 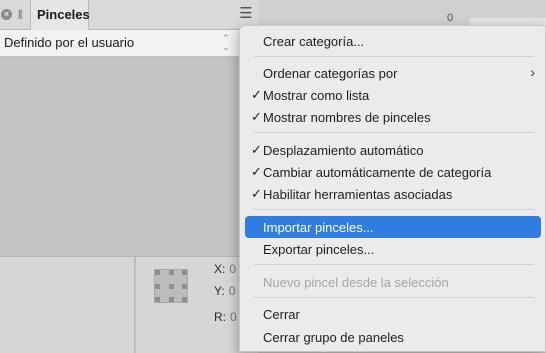 I want to click on panel-menu-icon: ☰, so click(x=246, y=14).